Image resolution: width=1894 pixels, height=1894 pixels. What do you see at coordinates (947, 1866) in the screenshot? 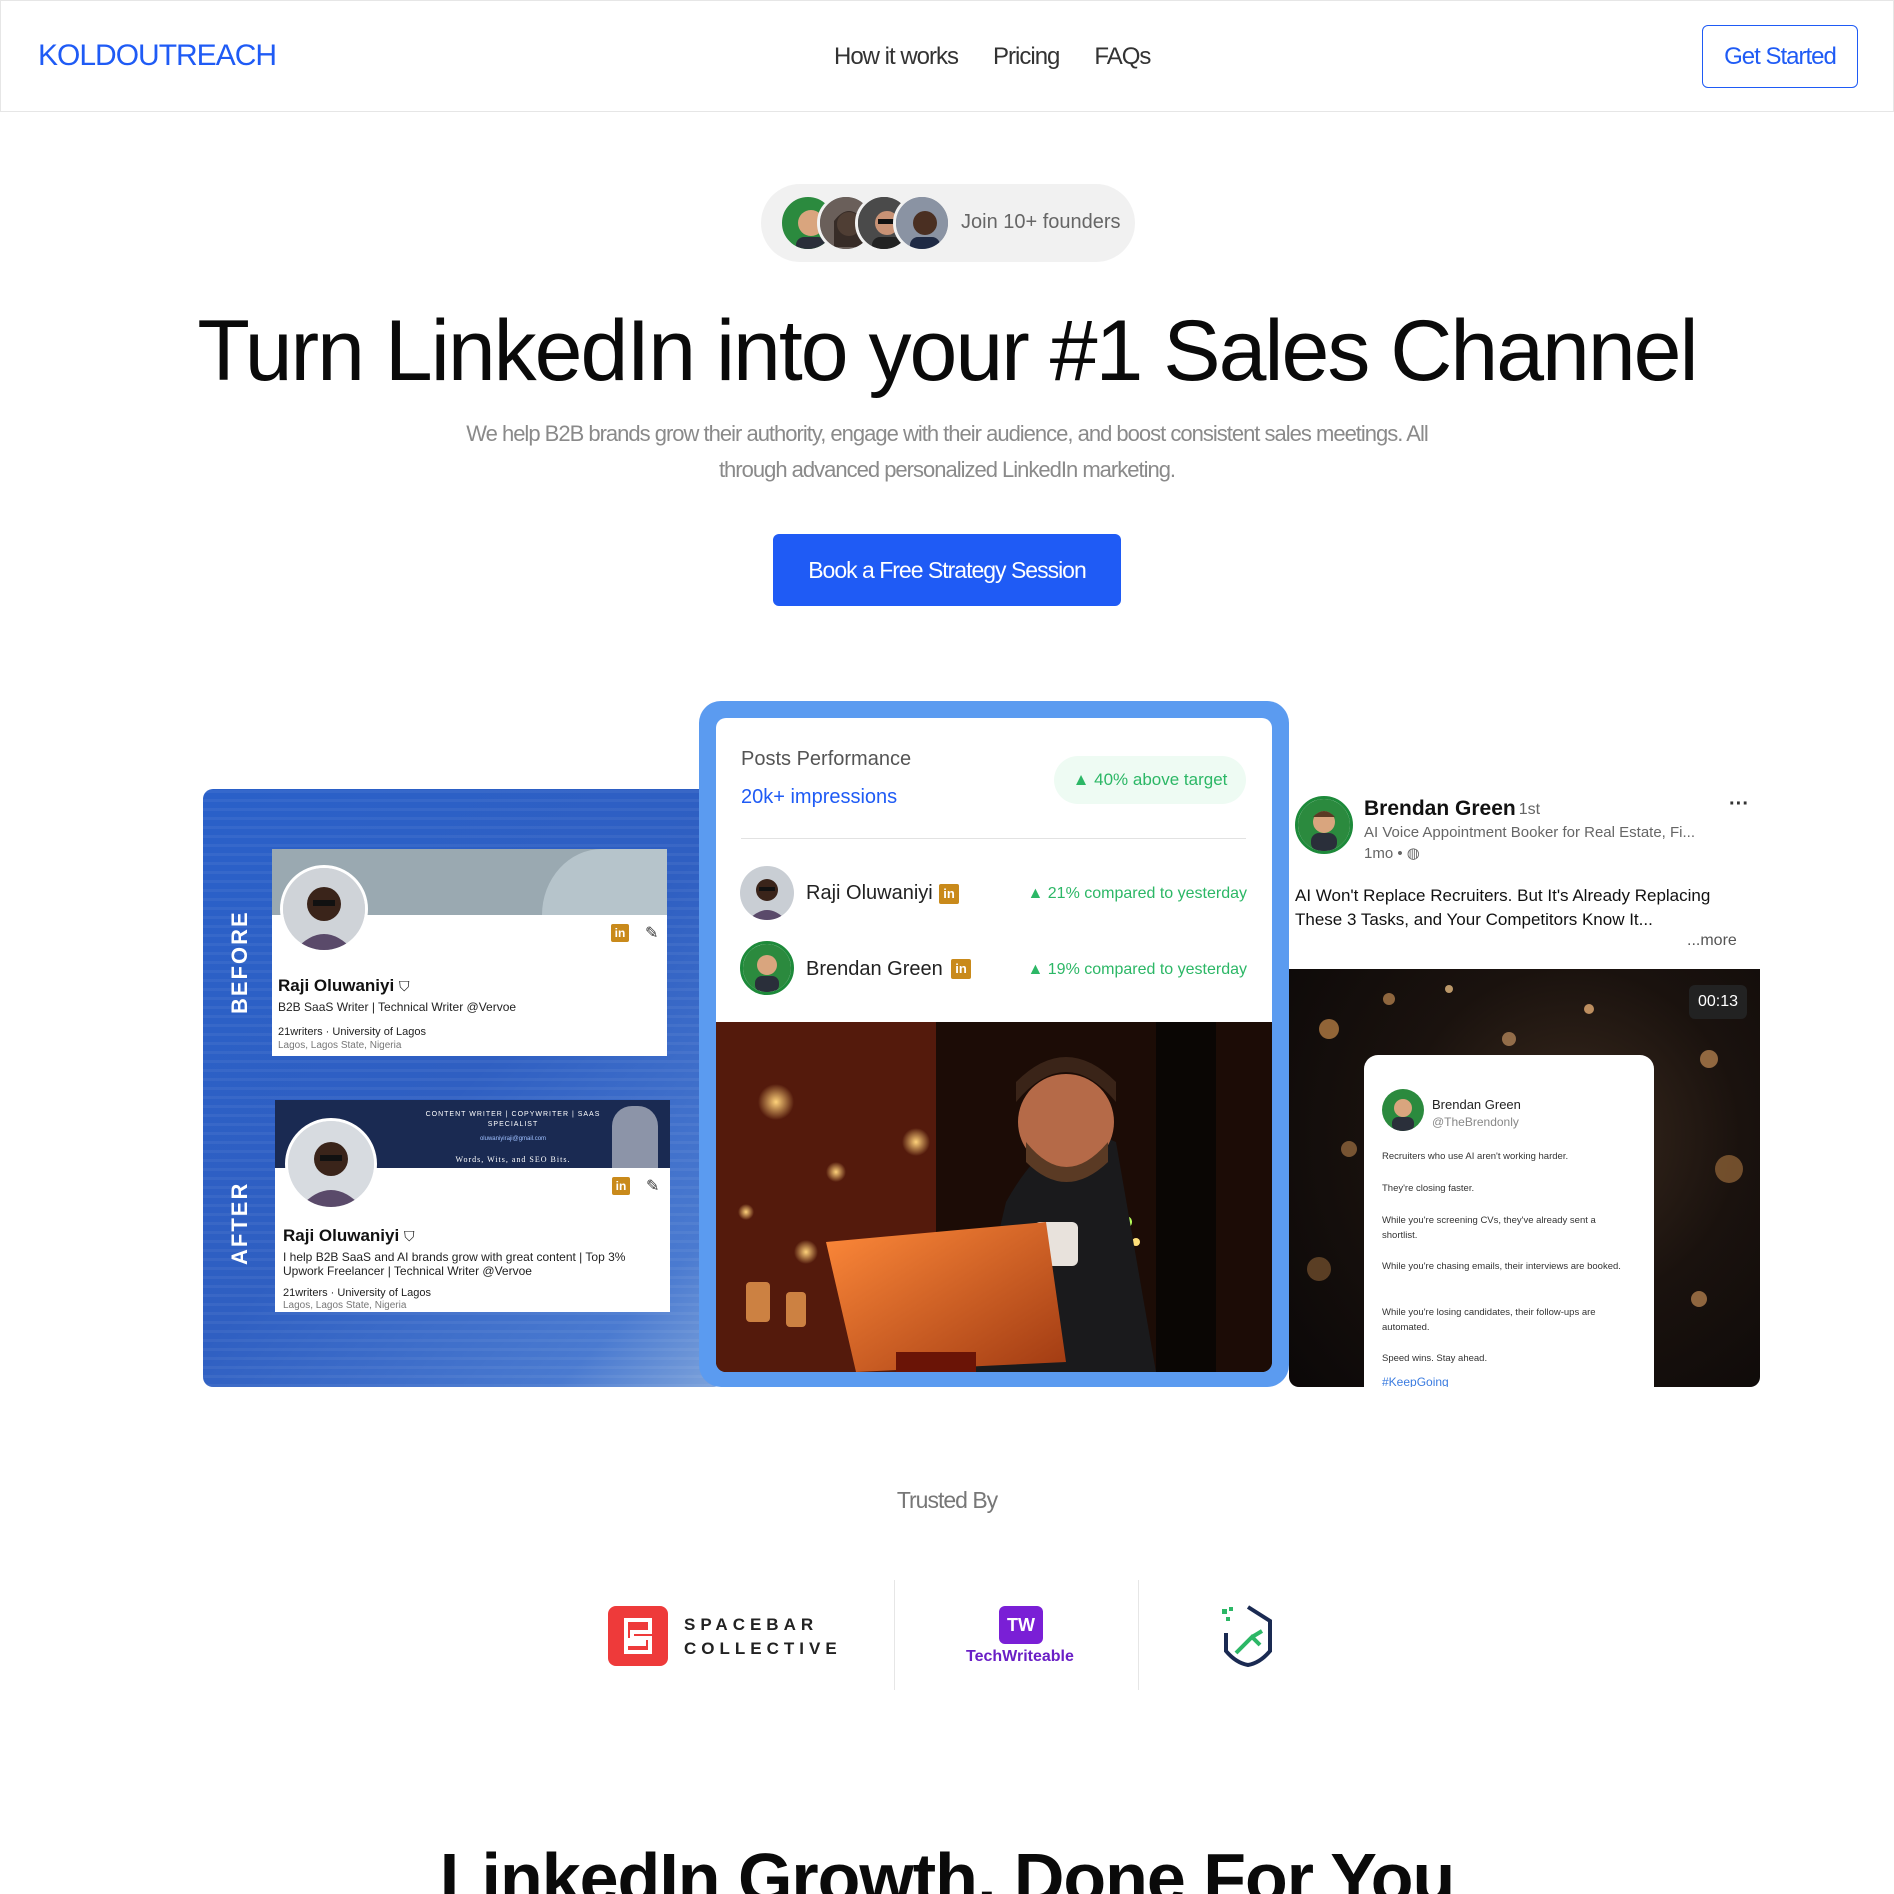
I see `section-title: LinkedIn Growth, Done For You` at bounding box center [947, 1866].